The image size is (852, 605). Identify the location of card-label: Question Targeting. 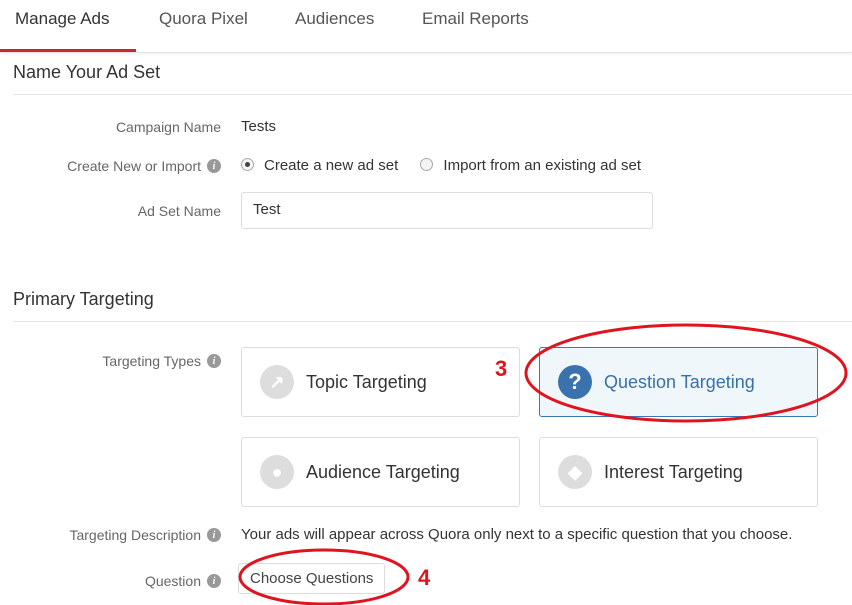
(679, 381).